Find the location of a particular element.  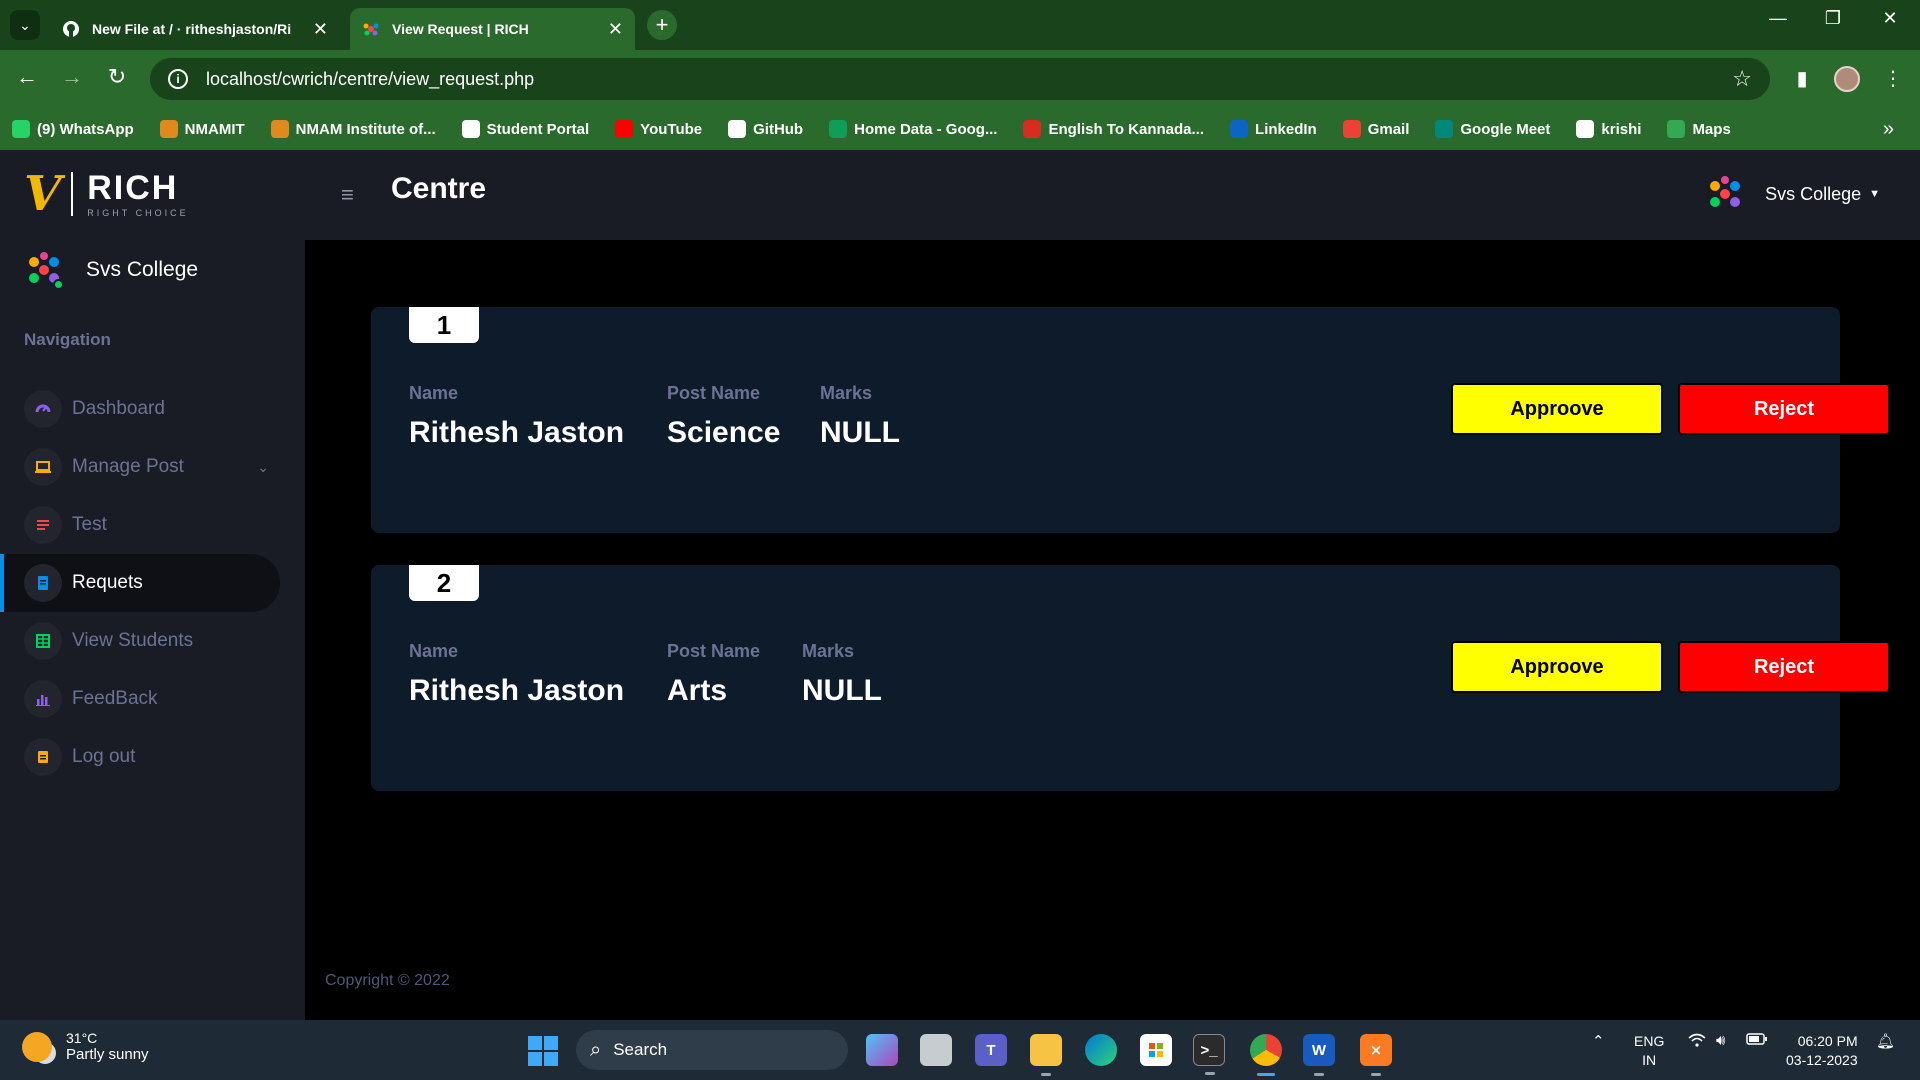

windows-start-icon is located at coordinates (543, 1051).